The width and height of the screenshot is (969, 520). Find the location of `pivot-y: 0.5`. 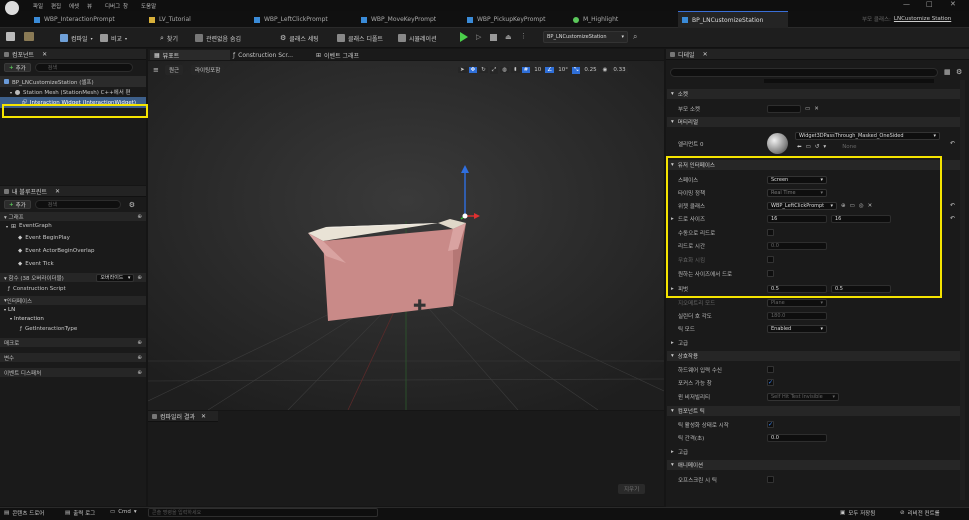

pivot-y: 0.5 is located at coordinates (861, 288).